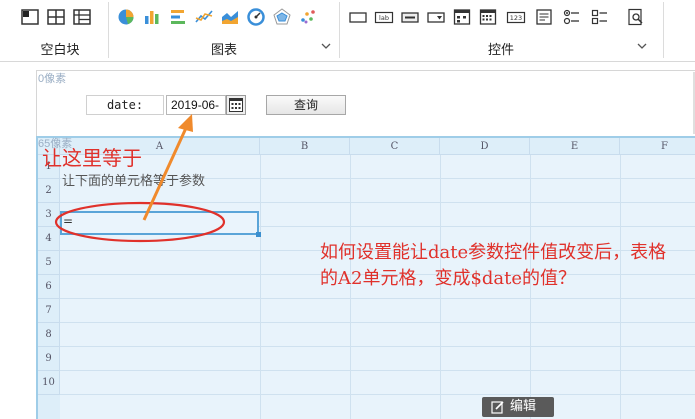 This screenshot has width=695, height=419. What do you see at coordinates (305, 146) in the screenshot?
I see `column-header: B` at bounding box center [305, 146].